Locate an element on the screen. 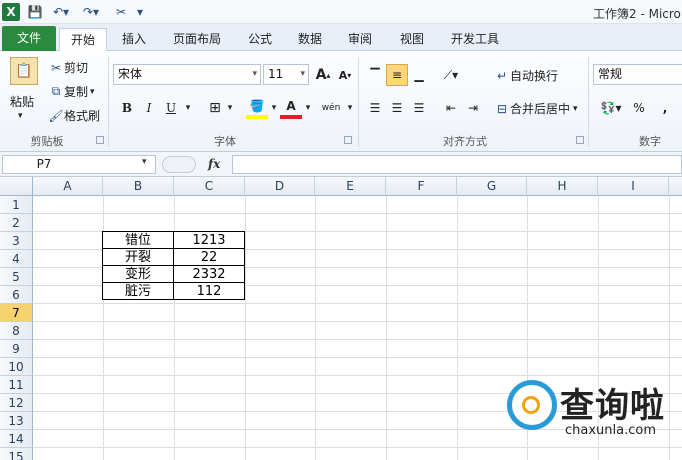 The image size is (682, 460). underline-button: U is located at coordinates (171, 108).